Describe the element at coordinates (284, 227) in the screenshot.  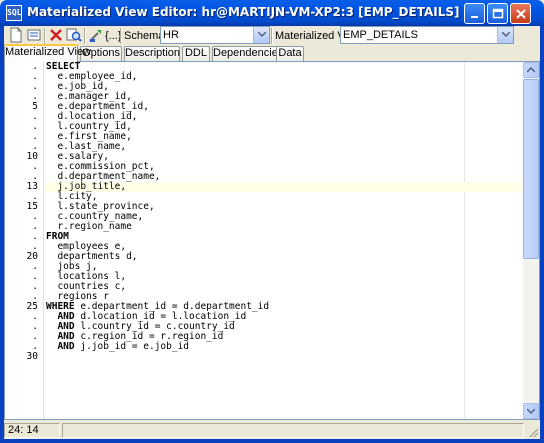
I see `code-line: r.region_name` at that location.